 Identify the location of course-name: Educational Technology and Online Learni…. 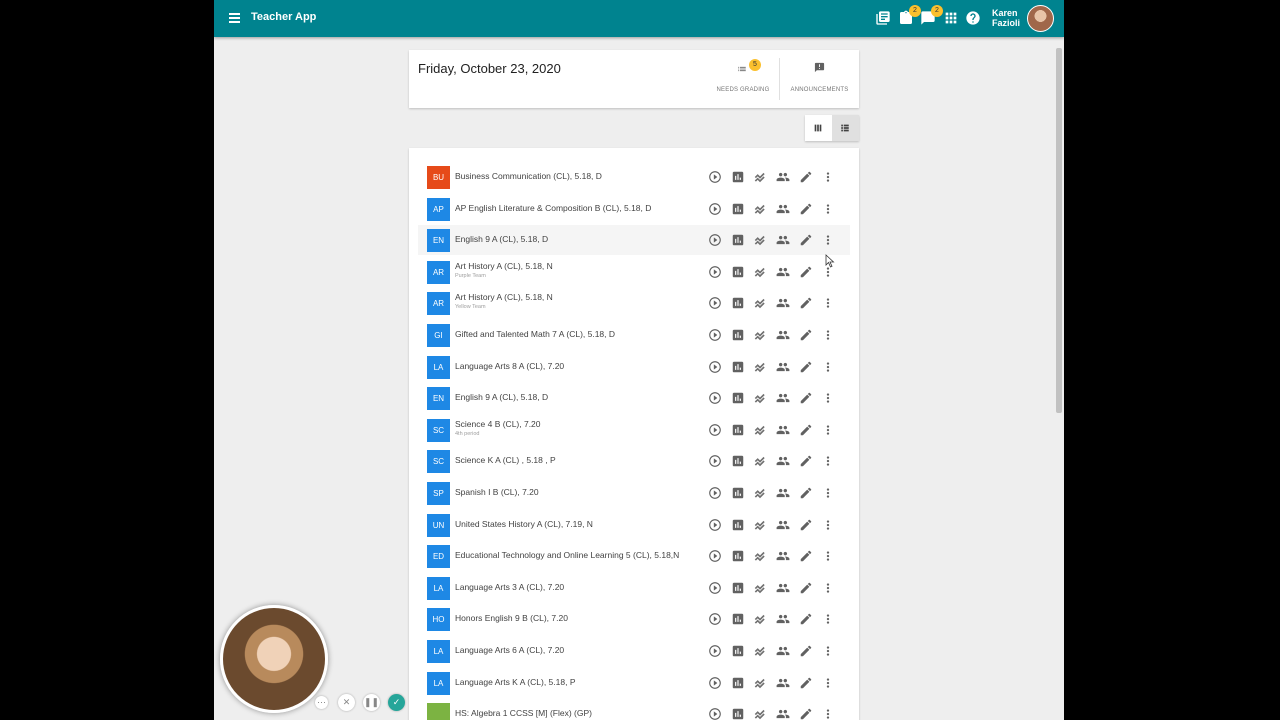
(567, 555).